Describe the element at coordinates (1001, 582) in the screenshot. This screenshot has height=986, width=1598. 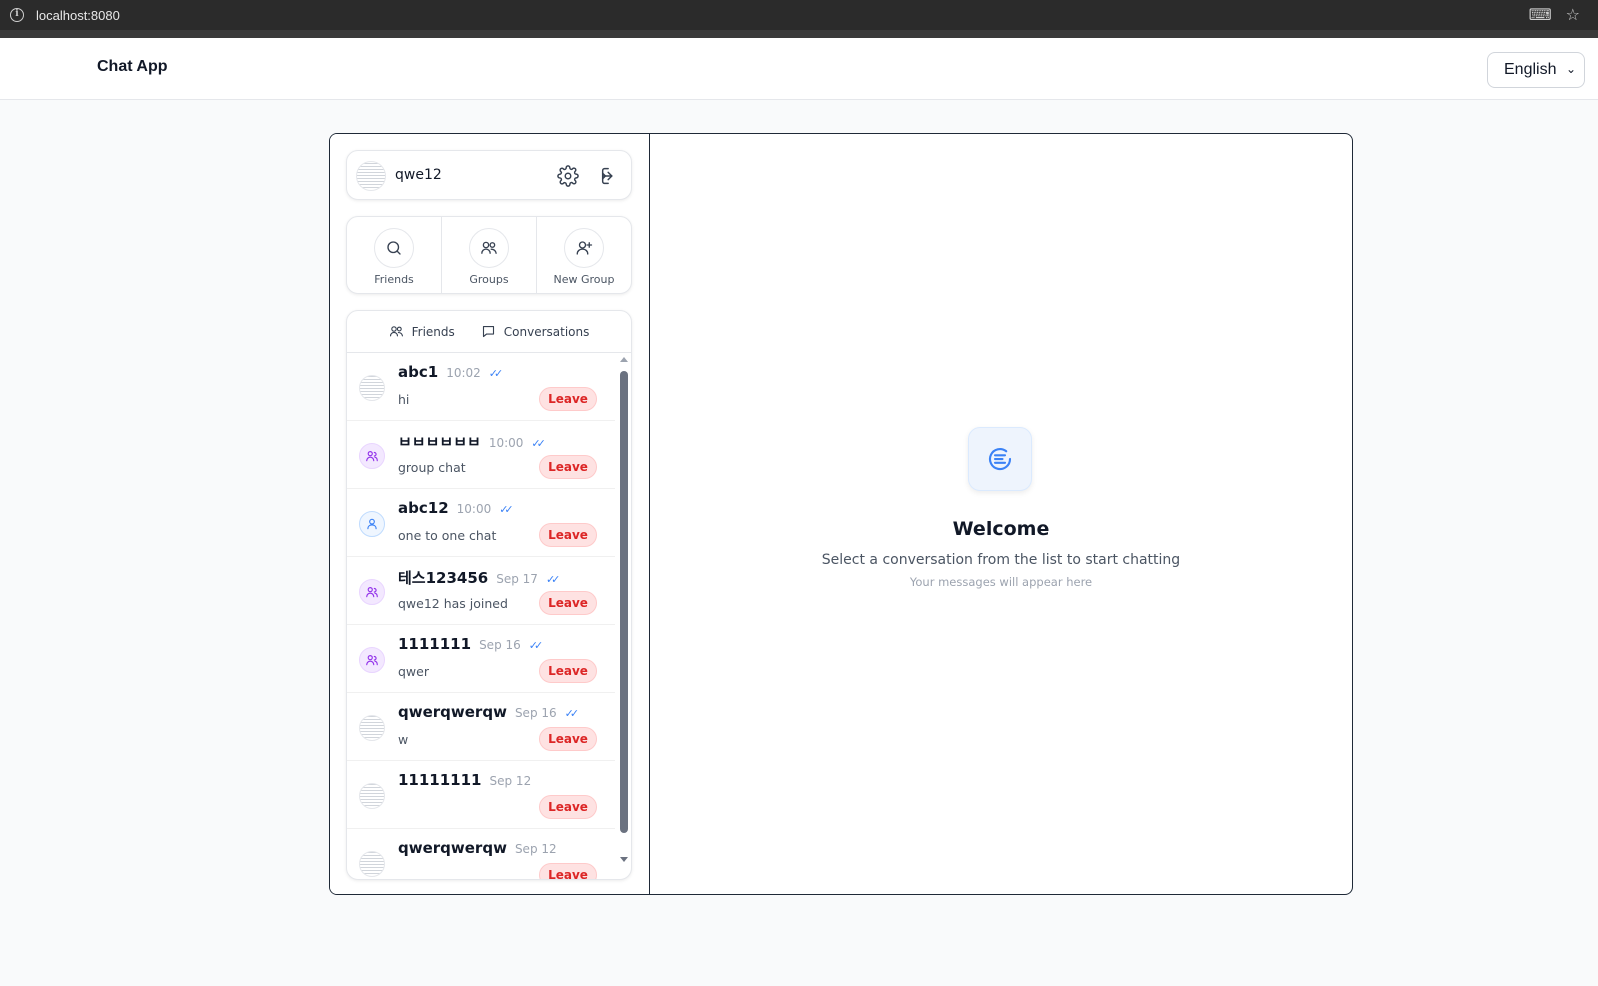
I see `welcome-hint: Your messages will appear here` at that location.